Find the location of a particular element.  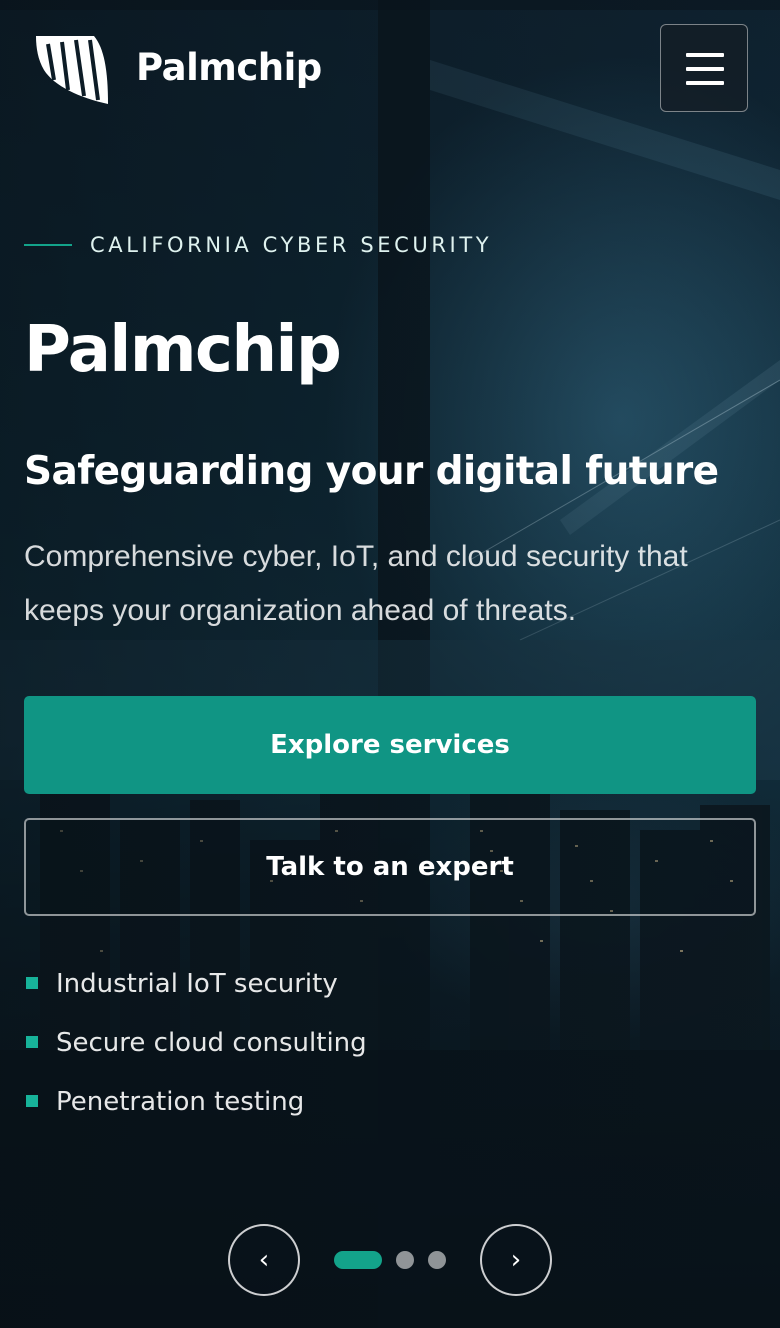

eyebrow-divider is located at coordinates (48, 245).